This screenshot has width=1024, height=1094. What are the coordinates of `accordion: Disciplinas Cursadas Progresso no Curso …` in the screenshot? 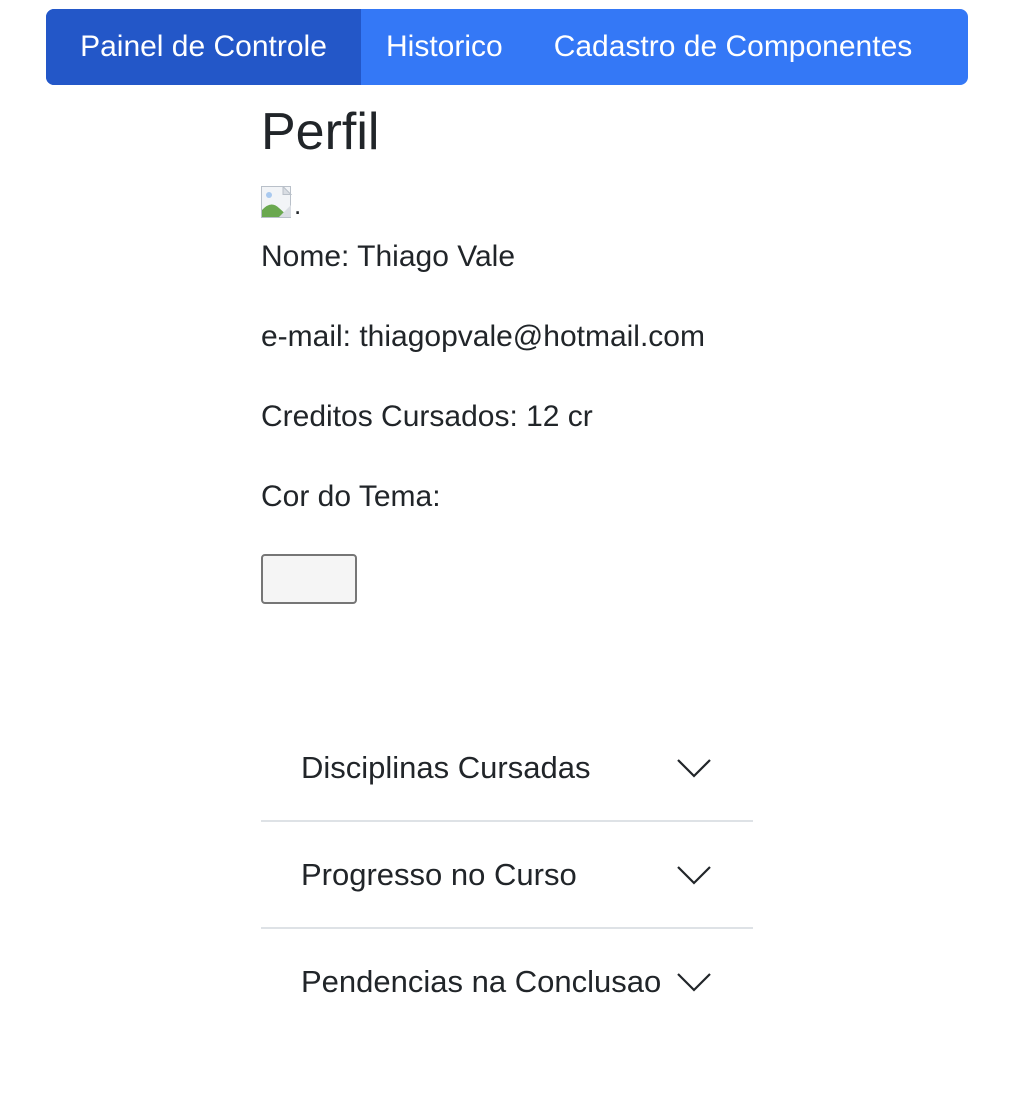 It's located at (507, 874).